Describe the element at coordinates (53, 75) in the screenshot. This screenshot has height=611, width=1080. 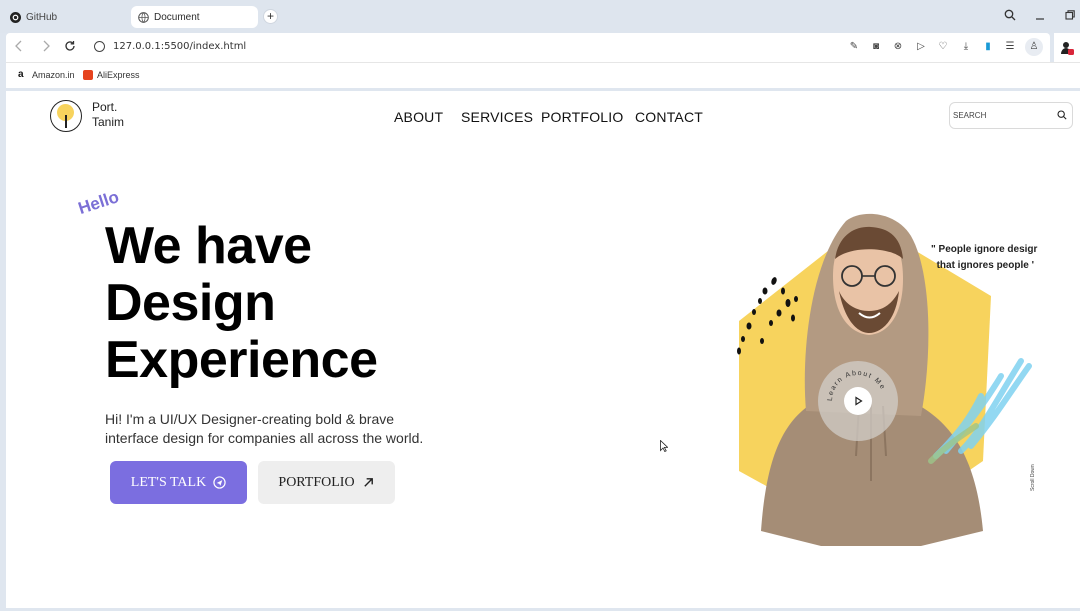
I see `bookmark-label: Amazon.in` at that location.